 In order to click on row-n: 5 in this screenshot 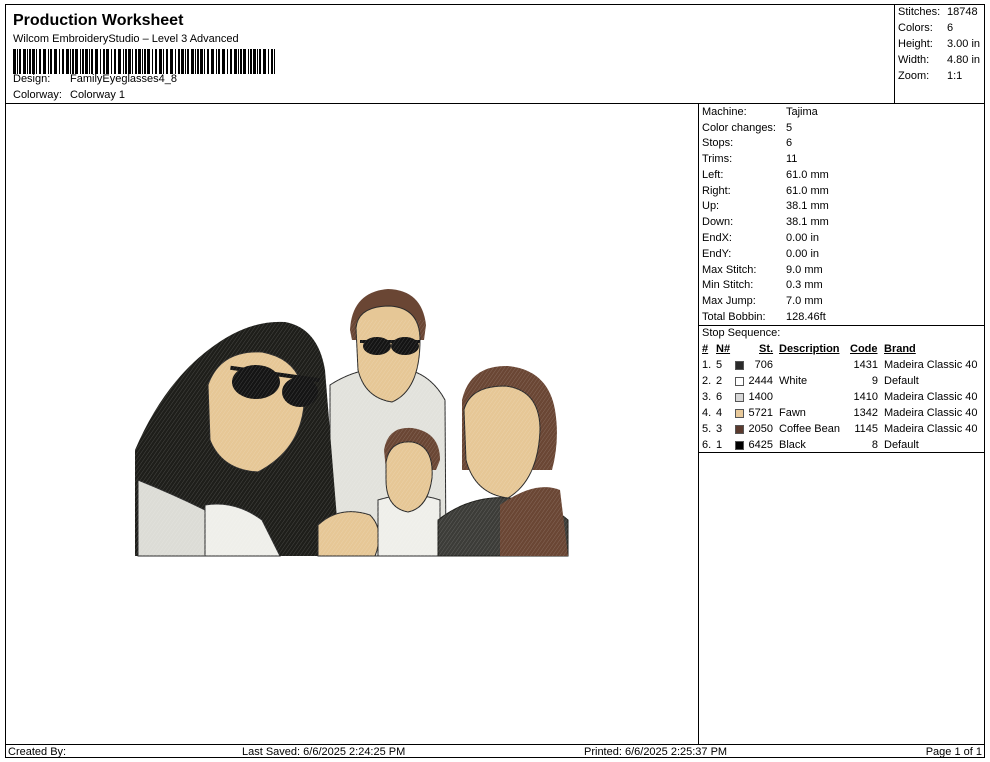, I will do `click(719, 365)`.